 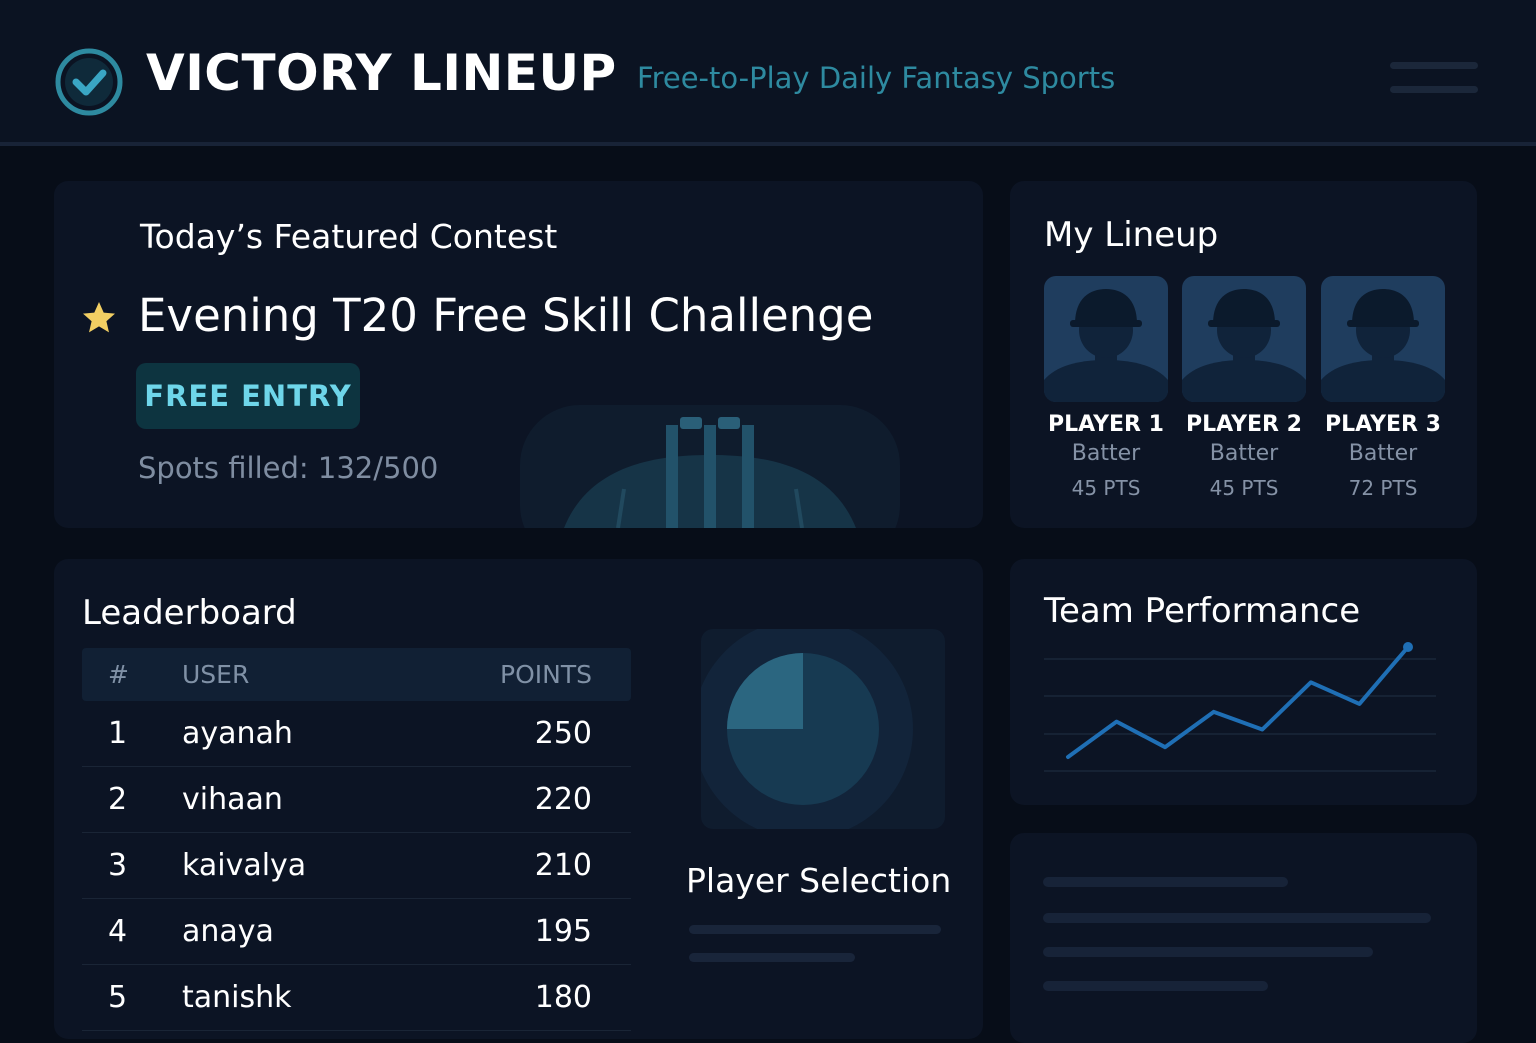 What do you see at coordinates (563, 865) in the screenshot?
I see `row-points: 210` at bounding box center [563, 865].